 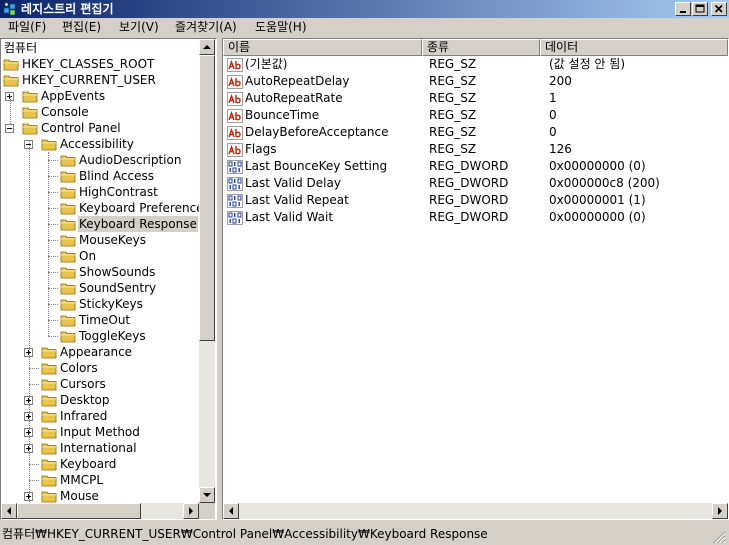 I want to click on tree-item: Colors, so click(x=100, y=368).